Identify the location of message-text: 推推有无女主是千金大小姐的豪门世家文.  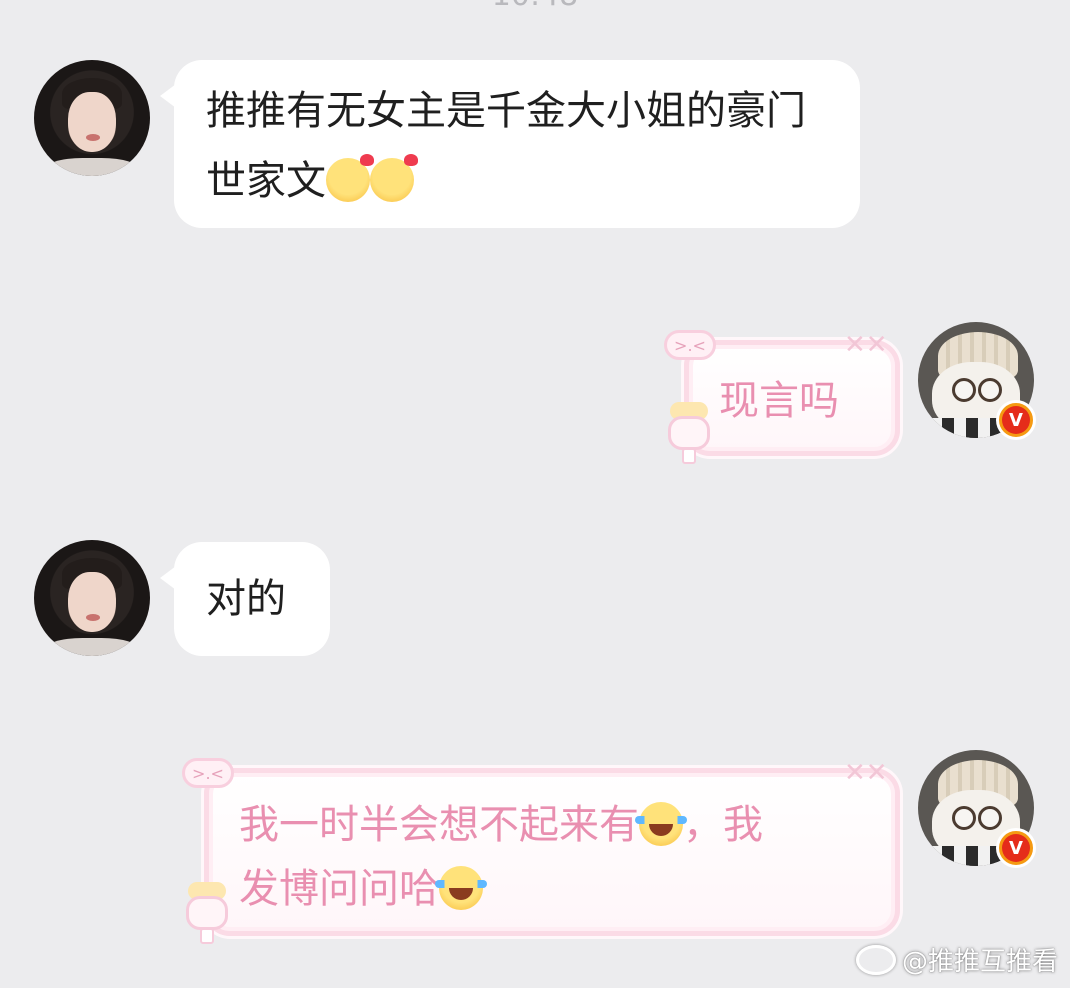
(506, 146).